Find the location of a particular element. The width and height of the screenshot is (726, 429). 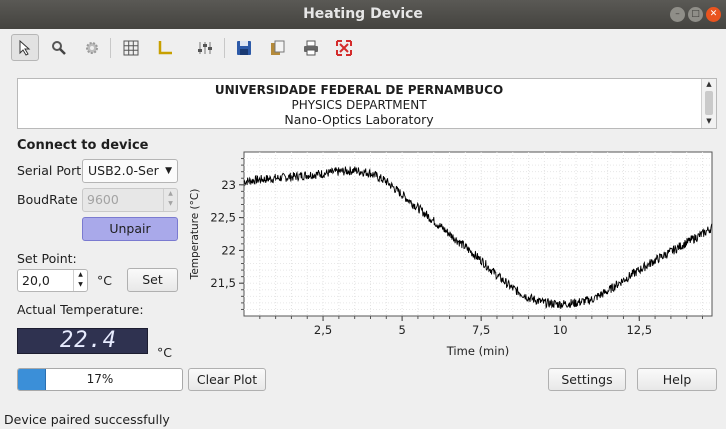

clear-plot-button: Clear Plot is located at coordinates (227, 379).